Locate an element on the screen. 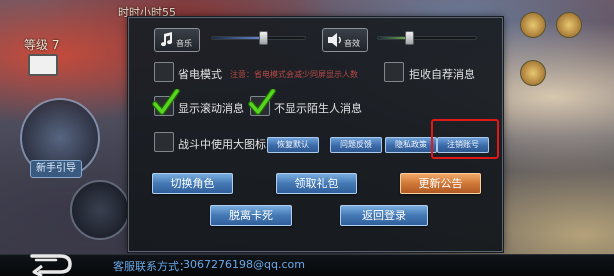 The width and height of the screenshot is (614, 276). return-login-button: 返回登录 is located at coordinates (384, 215).